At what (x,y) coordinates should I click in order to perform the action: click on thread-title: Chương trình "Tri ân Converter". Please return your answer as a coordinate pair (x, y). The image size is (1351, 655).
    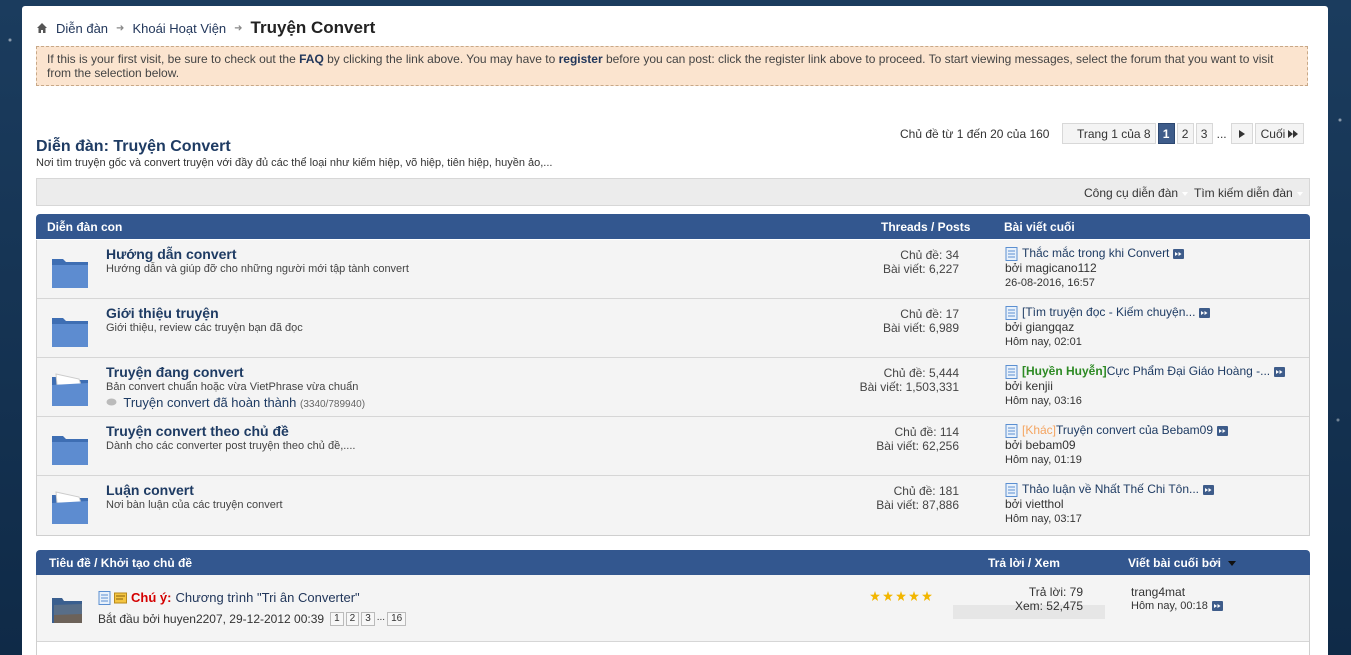
    Looking at the image, I should click on (267, 597).